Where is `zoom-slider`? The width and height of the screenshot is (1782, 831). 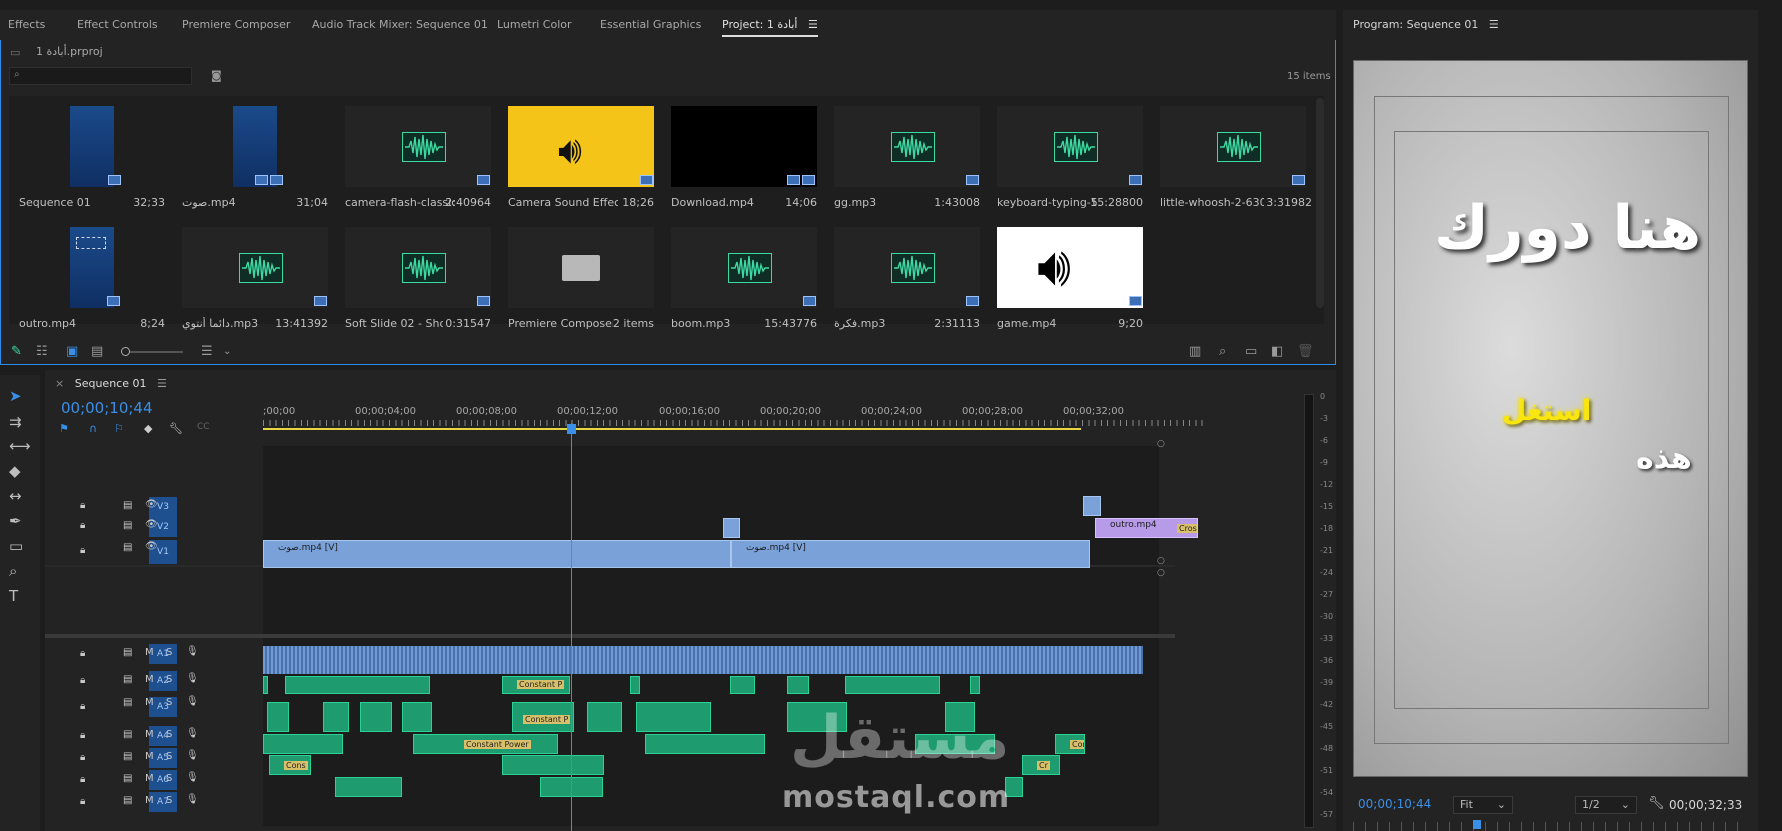
zoom-slider is located at coordinates (152, 351).